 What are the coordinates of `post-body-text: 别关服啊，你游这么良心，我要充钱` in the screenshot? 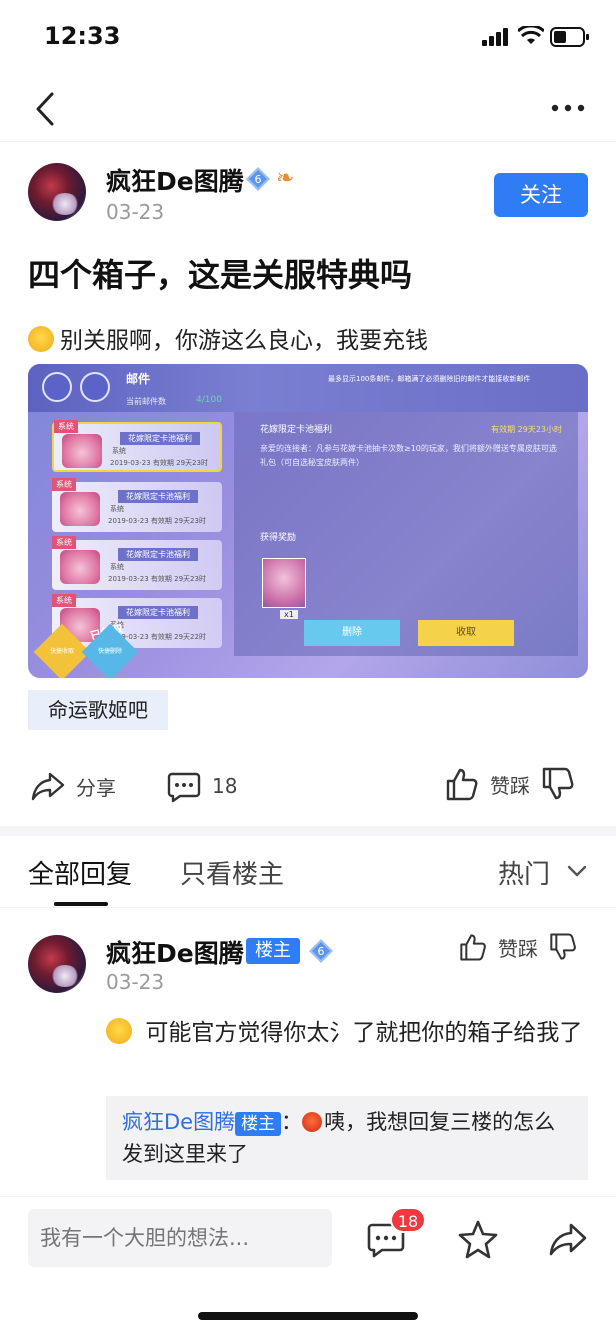 It's located at (244, 341).